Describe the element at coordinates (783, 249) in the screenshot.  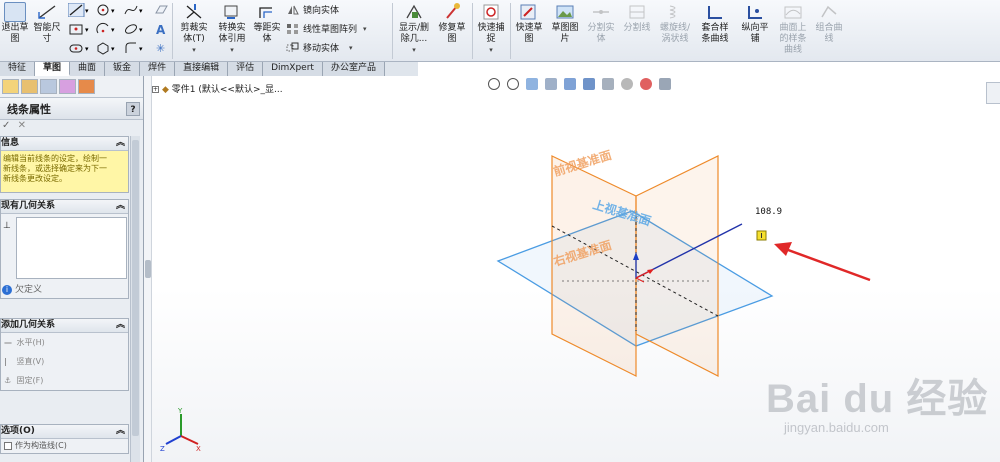
I see `annotation-arrowhead` at that location.